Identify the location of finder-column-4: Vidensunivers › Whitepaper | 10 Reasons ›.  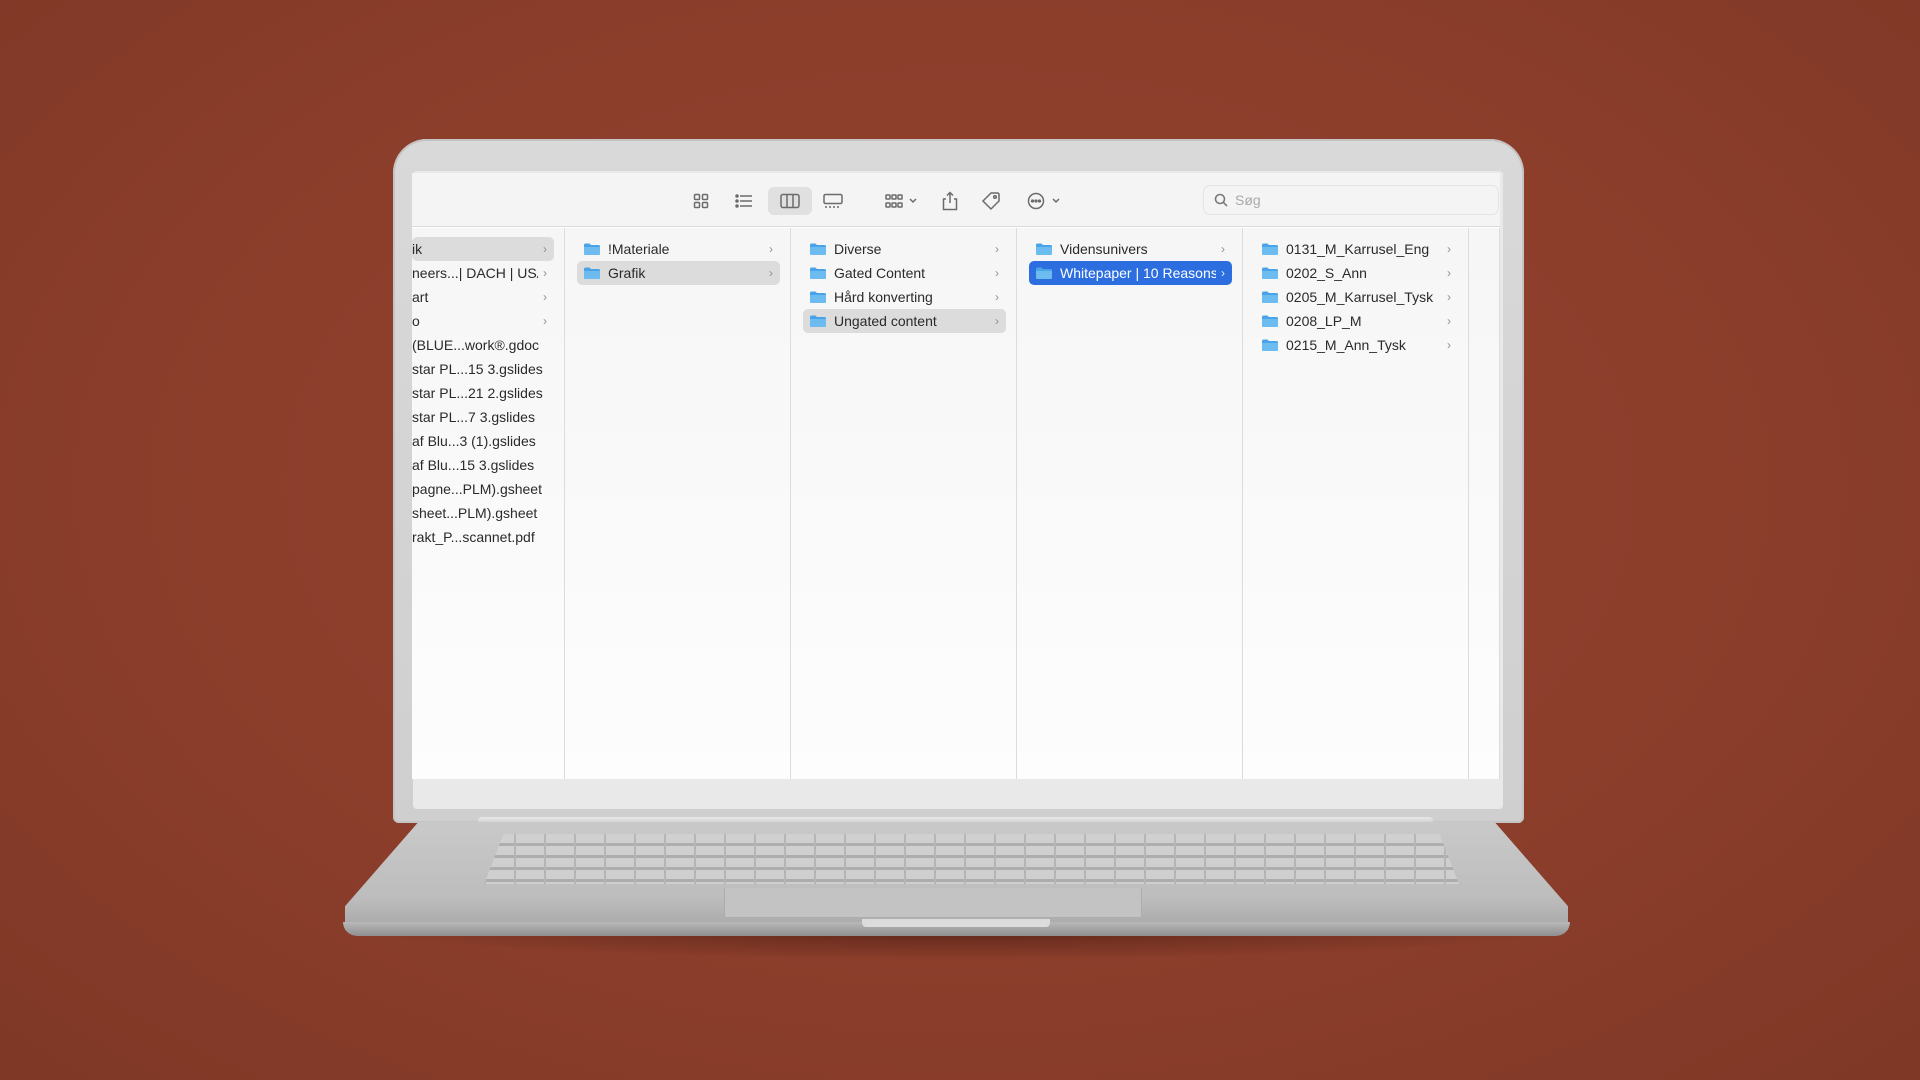
(1130, 503).